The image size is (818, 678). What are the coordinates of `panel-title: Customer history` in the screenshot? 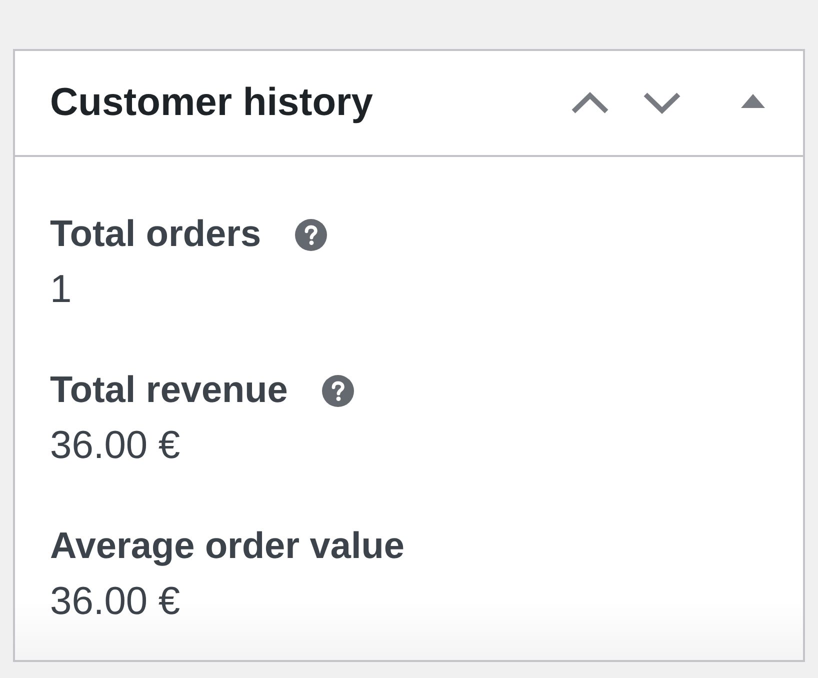 It's located at (211, 103).